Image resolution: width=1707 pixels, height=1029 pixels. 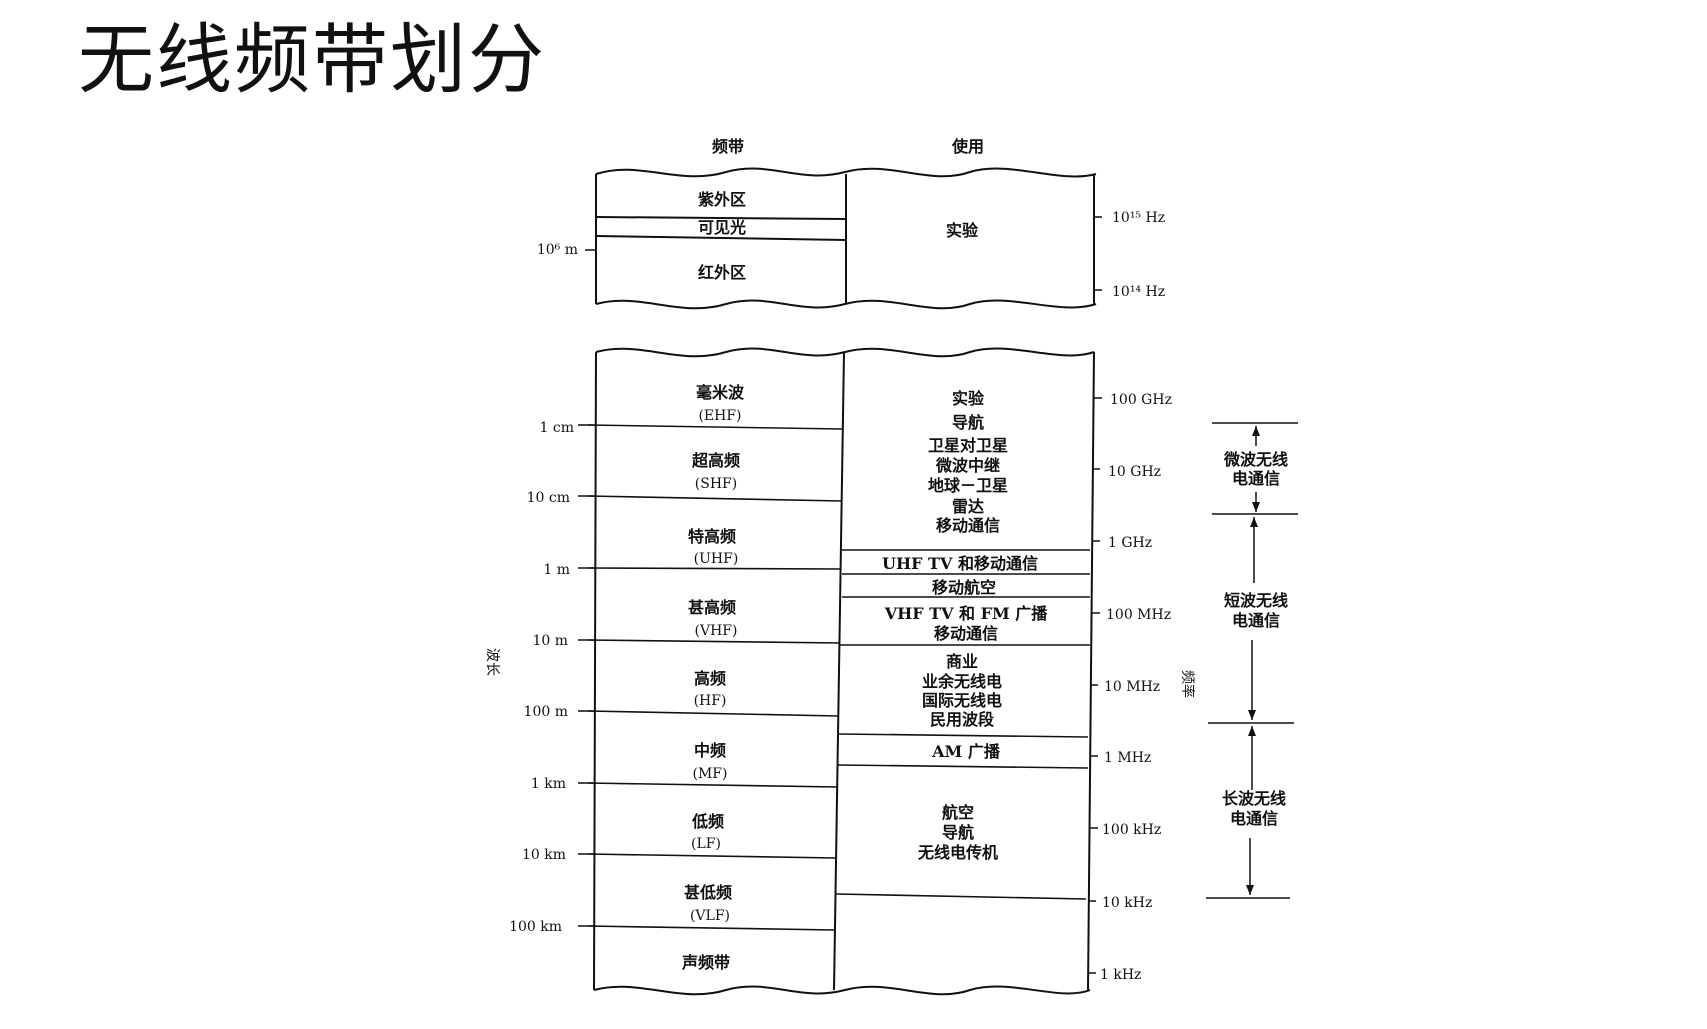 What do you see at coordinates (968, 485) in the screenshot?
I see `usage-text: 地球－卫星` at bounding box center [968, 485].